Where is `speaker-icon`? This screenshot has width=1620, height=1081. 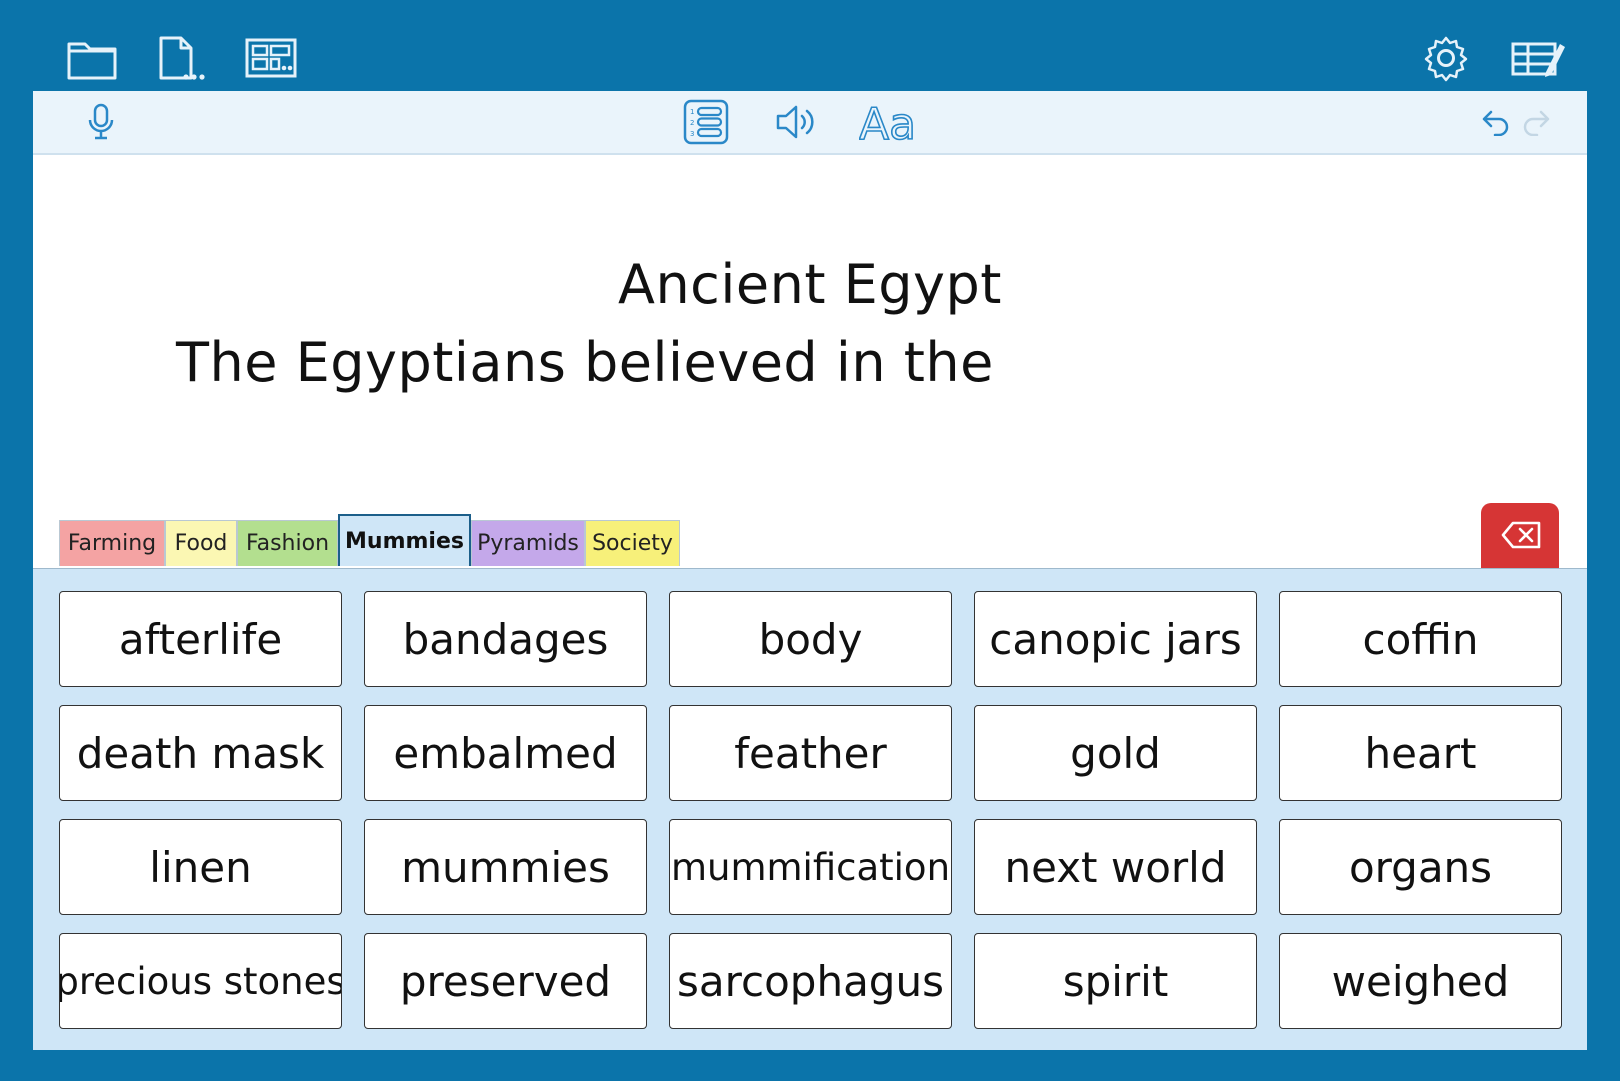 speaker-icon is located at coordinates (797, 122).